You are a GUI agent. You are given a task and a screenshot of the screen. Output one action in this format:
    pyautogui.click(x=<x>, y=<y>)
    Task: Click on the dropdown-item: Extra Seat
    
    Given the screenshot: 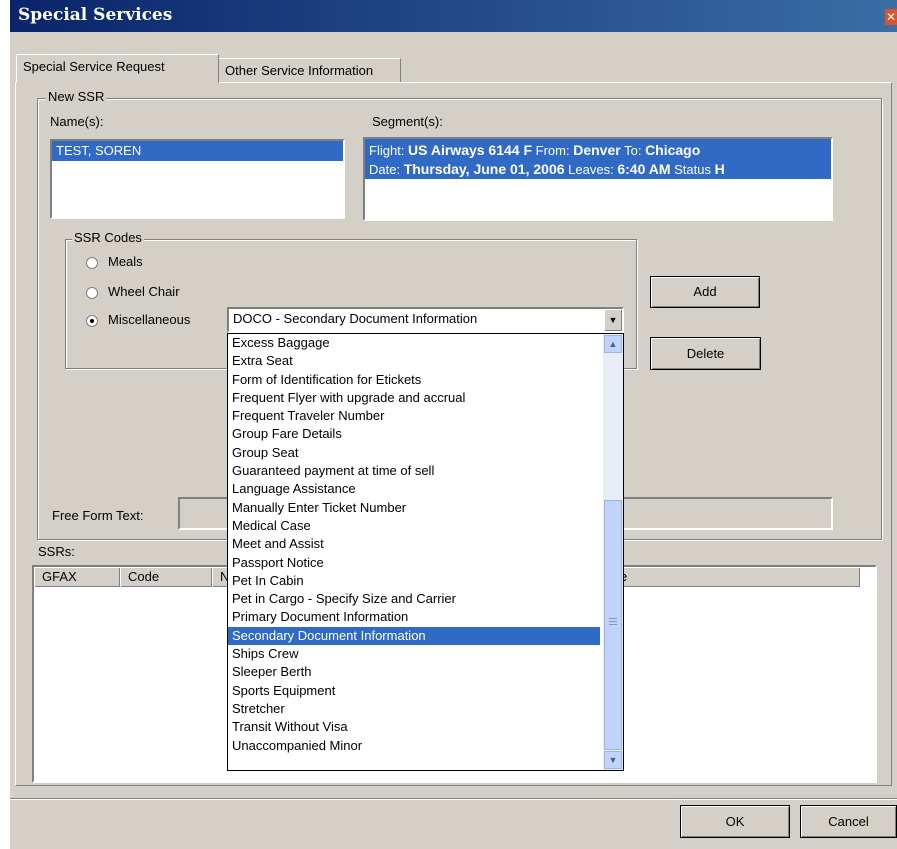 What is the action you would take?
    pyautogui.click(x=414, y=361)
    